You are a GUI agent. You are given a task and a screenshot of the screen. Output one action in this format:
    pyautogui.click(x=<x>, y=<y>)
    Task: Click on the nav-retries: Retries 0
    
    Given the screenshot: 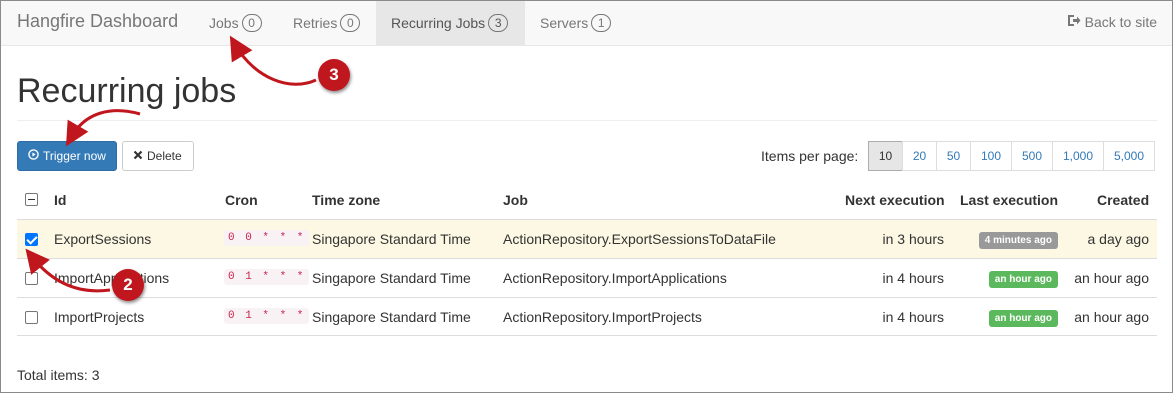 What is the action you would take?
    pyautogui.click(x=326, y=23)
    